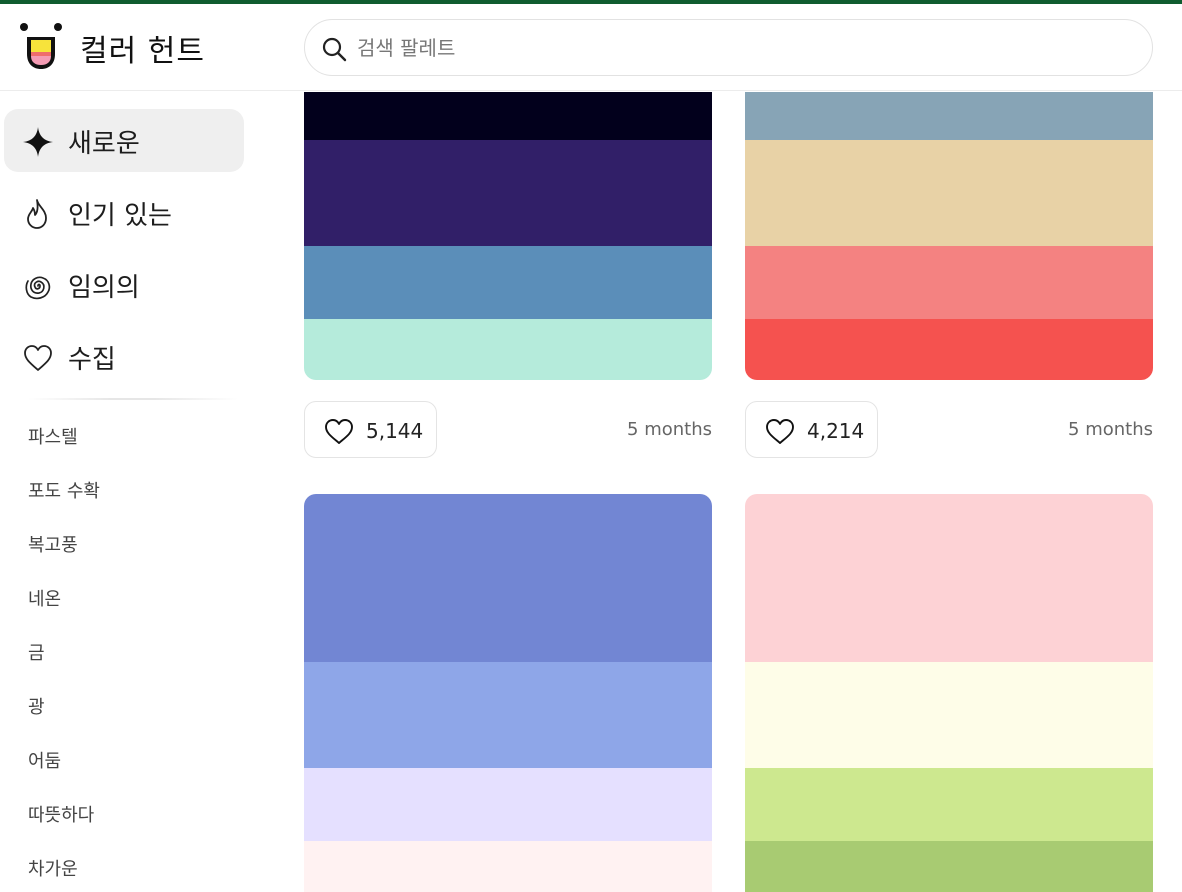  Describe the element at coordinates (142, 48) in the screenshot. I see `brand-name: 컬러 헌트` at that location.